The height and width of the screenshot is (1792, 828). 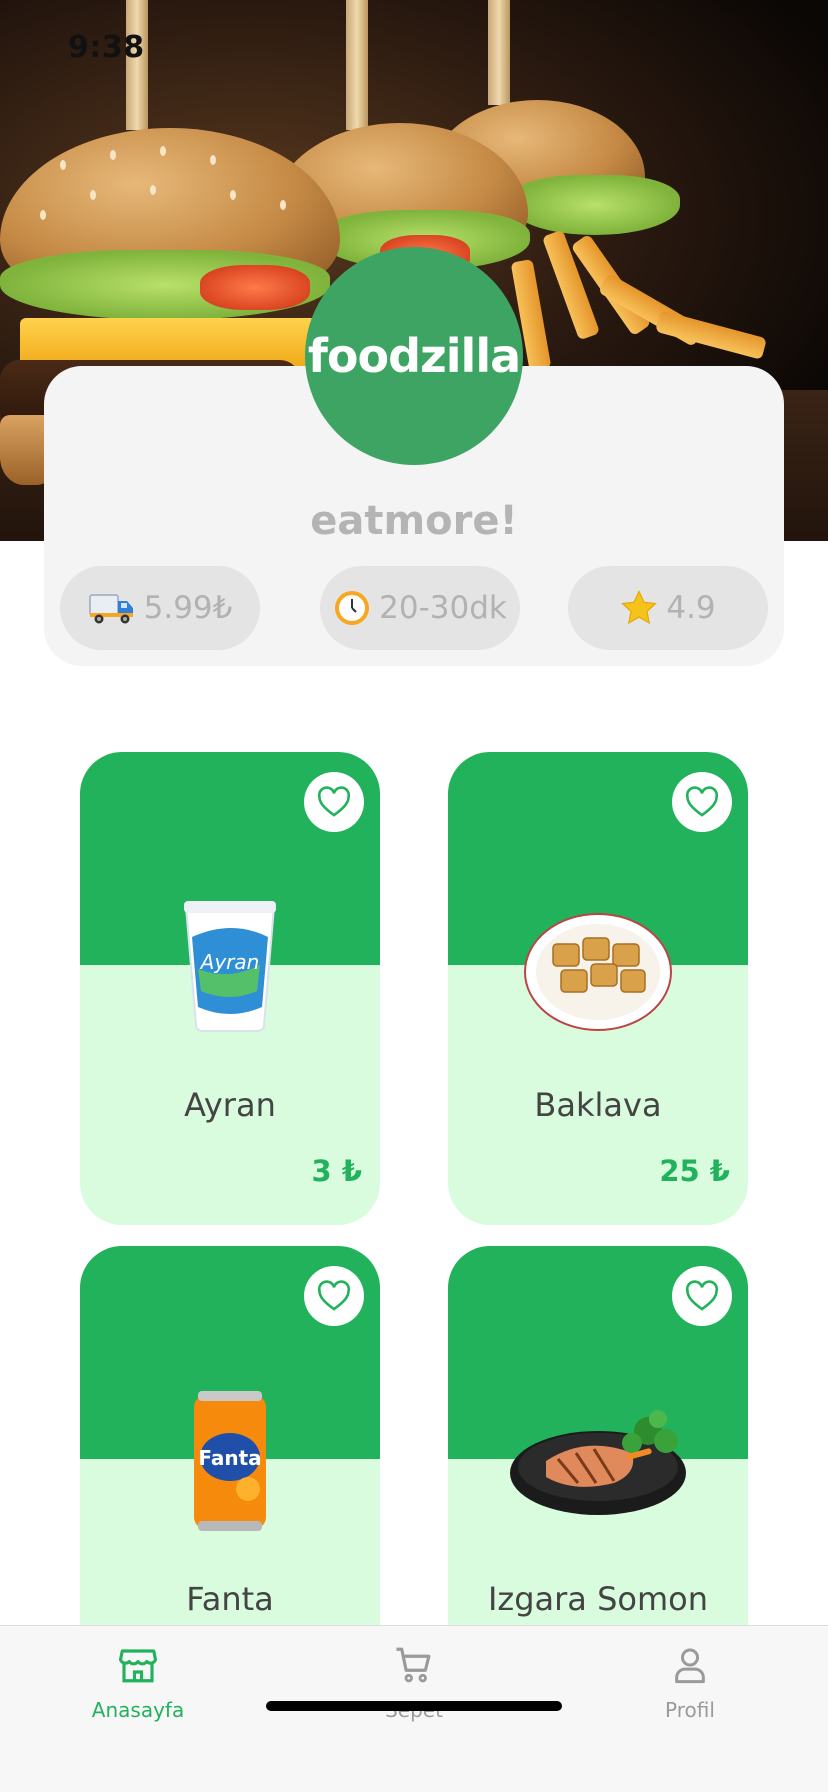 What do you see at coordinates (112, 608) in the screenshot?
I see `delivery-truck-icon` at bounding box center [112, 608].